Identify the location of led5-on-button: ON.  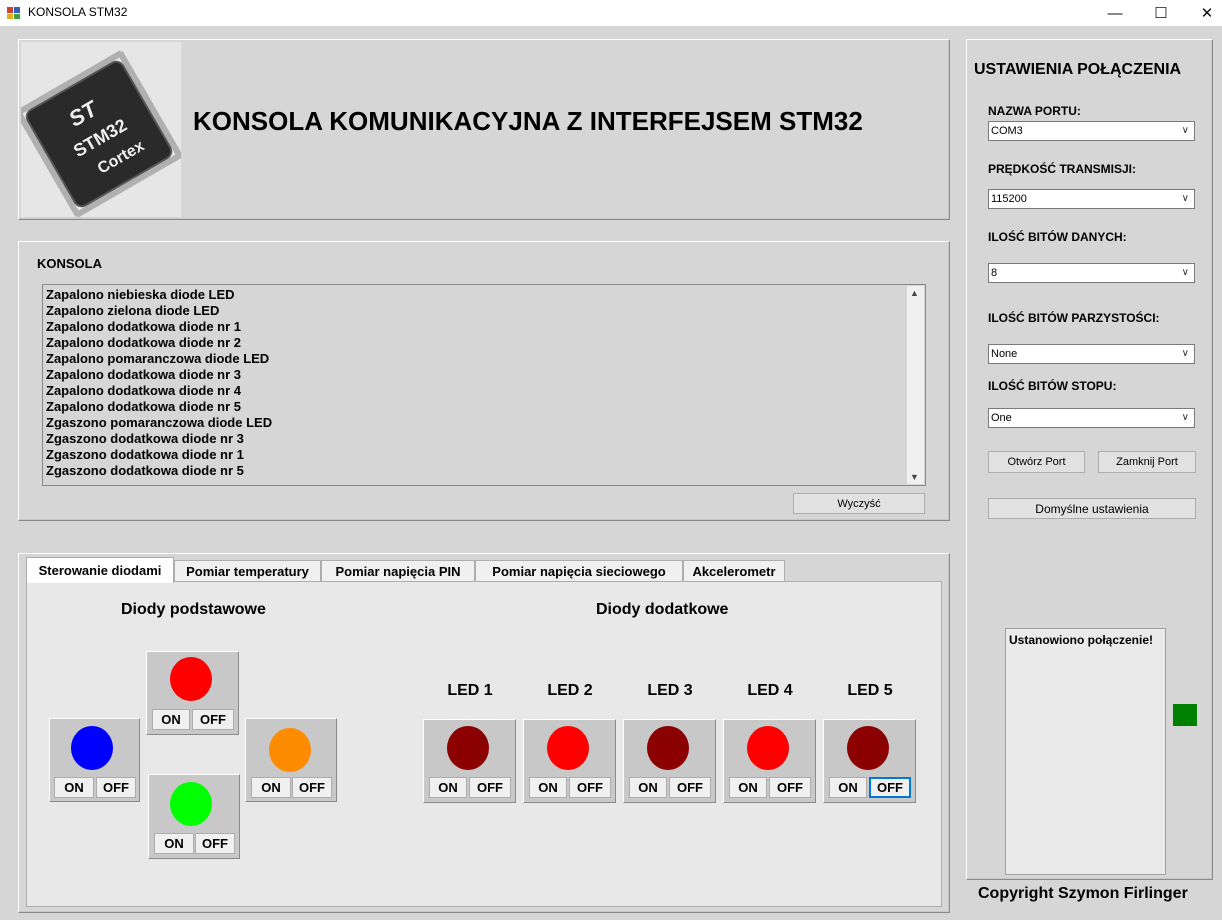
(848, 787).